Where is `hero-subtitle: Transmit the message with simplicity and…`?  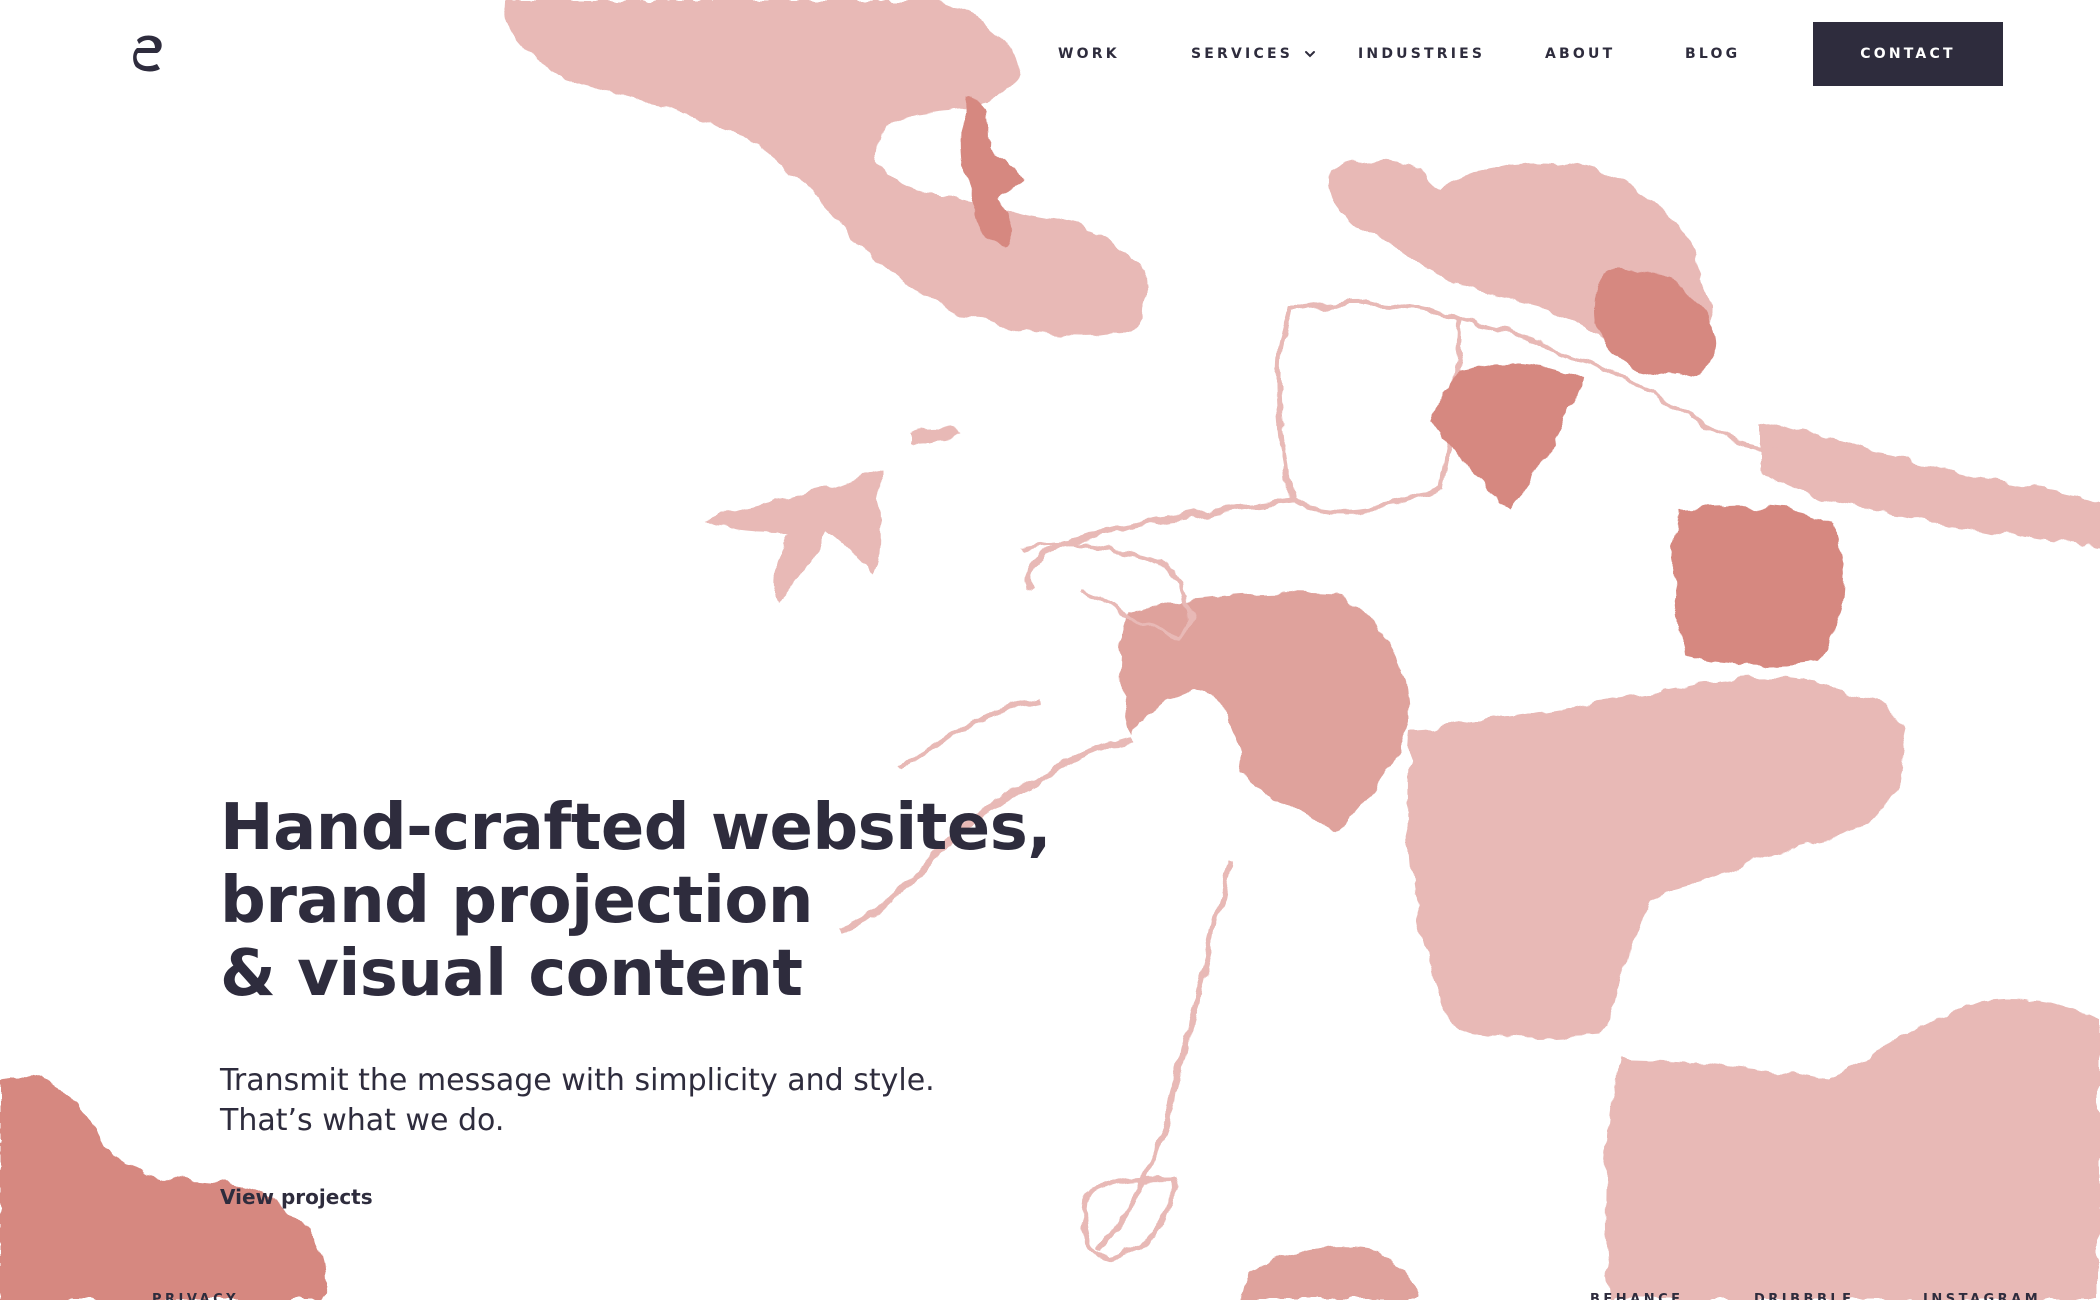
hero-subtitle: Transmit the message with simplicity and… is located at coordinates (635, 1101).